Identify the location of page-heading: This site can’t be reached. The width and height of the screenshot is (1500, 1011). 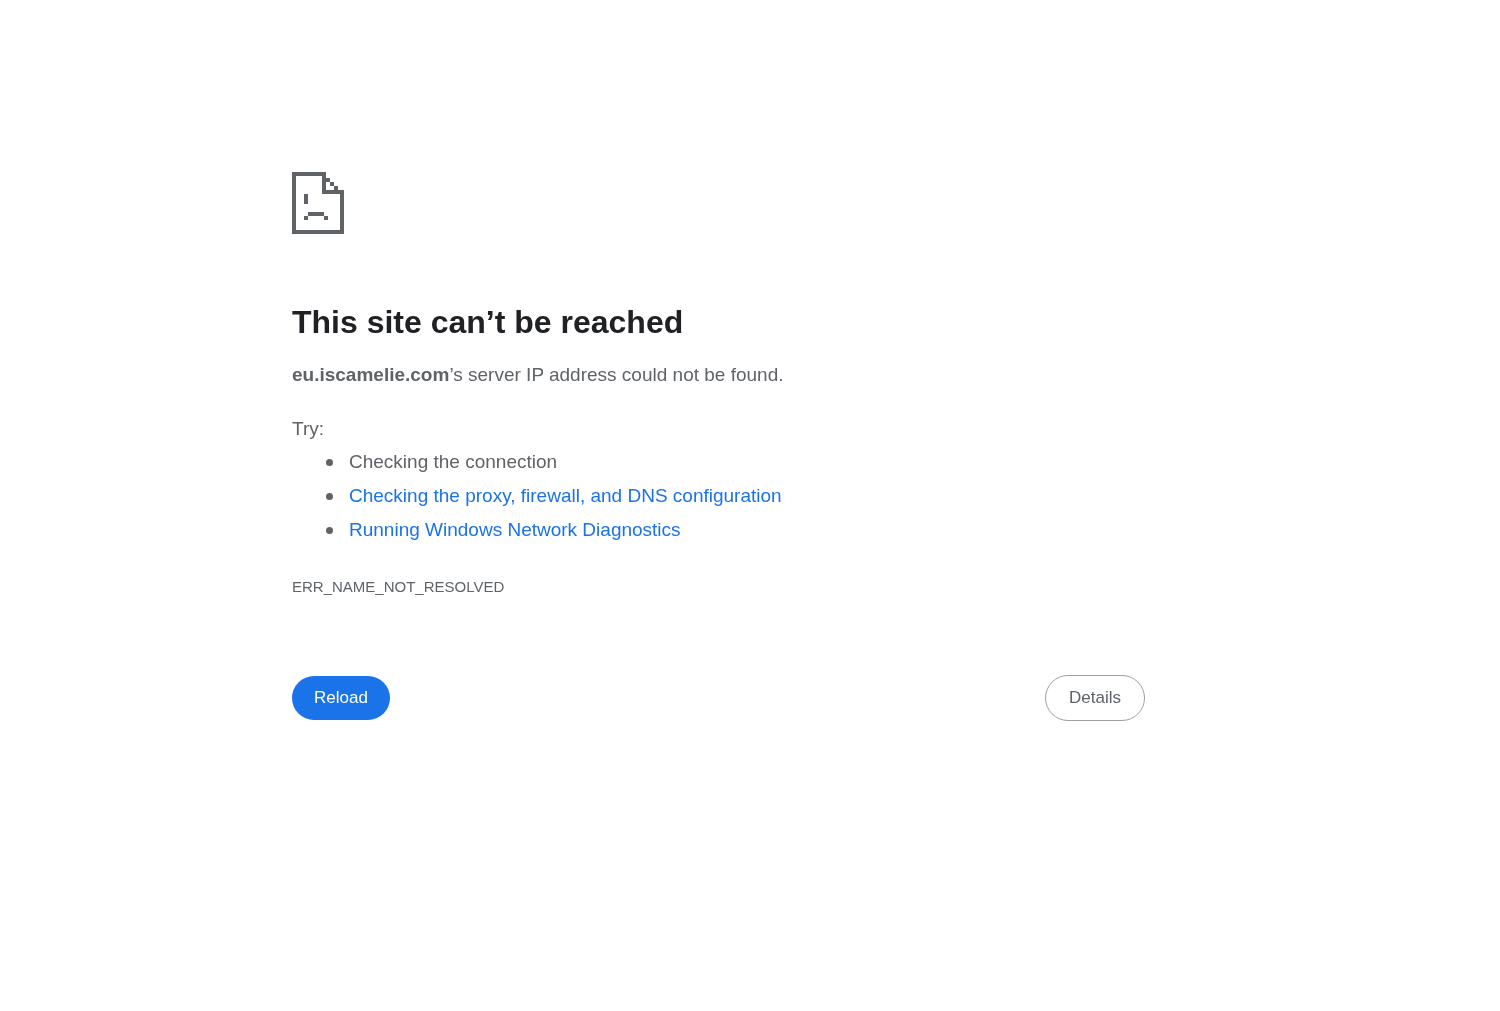
(488, 322).